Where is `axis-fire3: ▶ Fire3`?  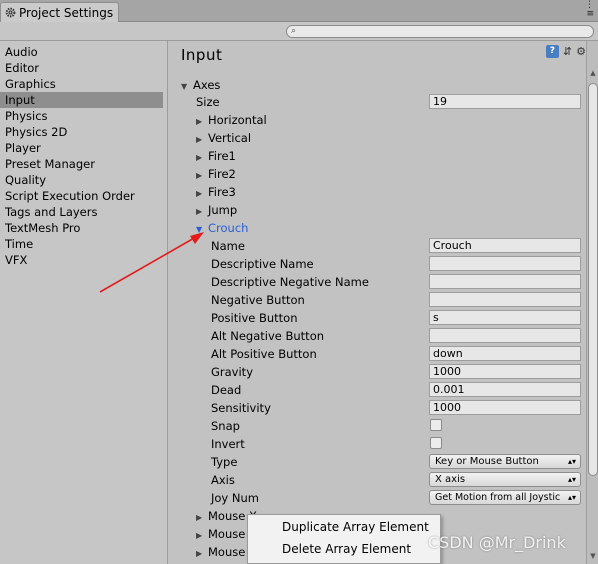 axis-fire3: ▶ Fire3 is located at coordinates (216, 192).